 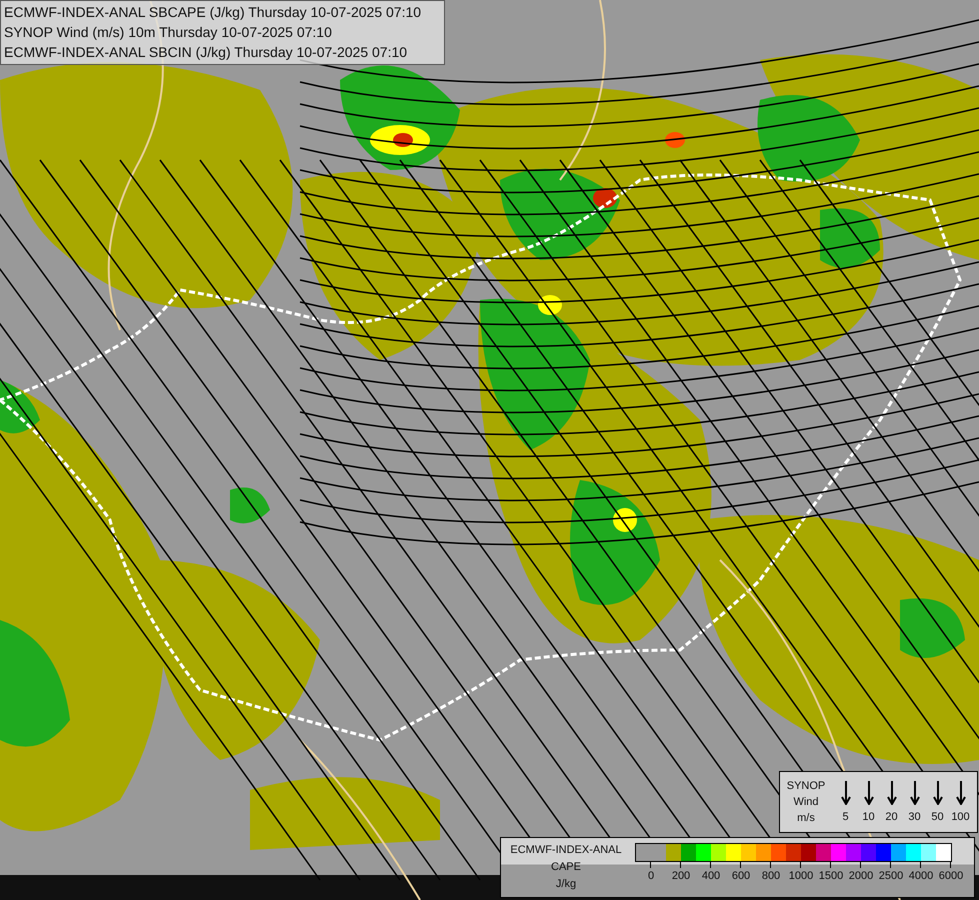 I want to click on scale-label: 6000, so click(x=951, y=876).